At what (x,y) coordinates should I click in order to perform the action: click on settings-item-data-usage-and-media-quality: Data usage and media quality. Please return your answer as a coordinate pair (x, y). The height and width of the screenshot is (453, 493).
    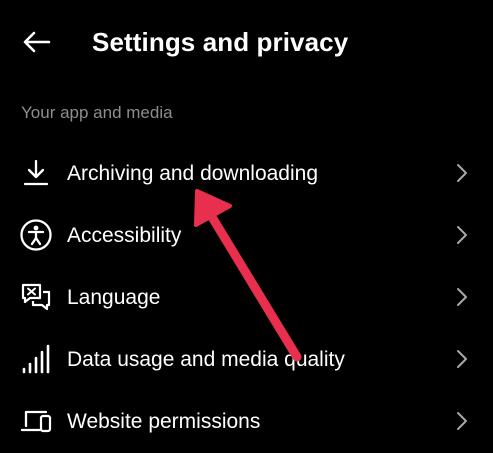
    Looking at the image, I should click on (246, 360).